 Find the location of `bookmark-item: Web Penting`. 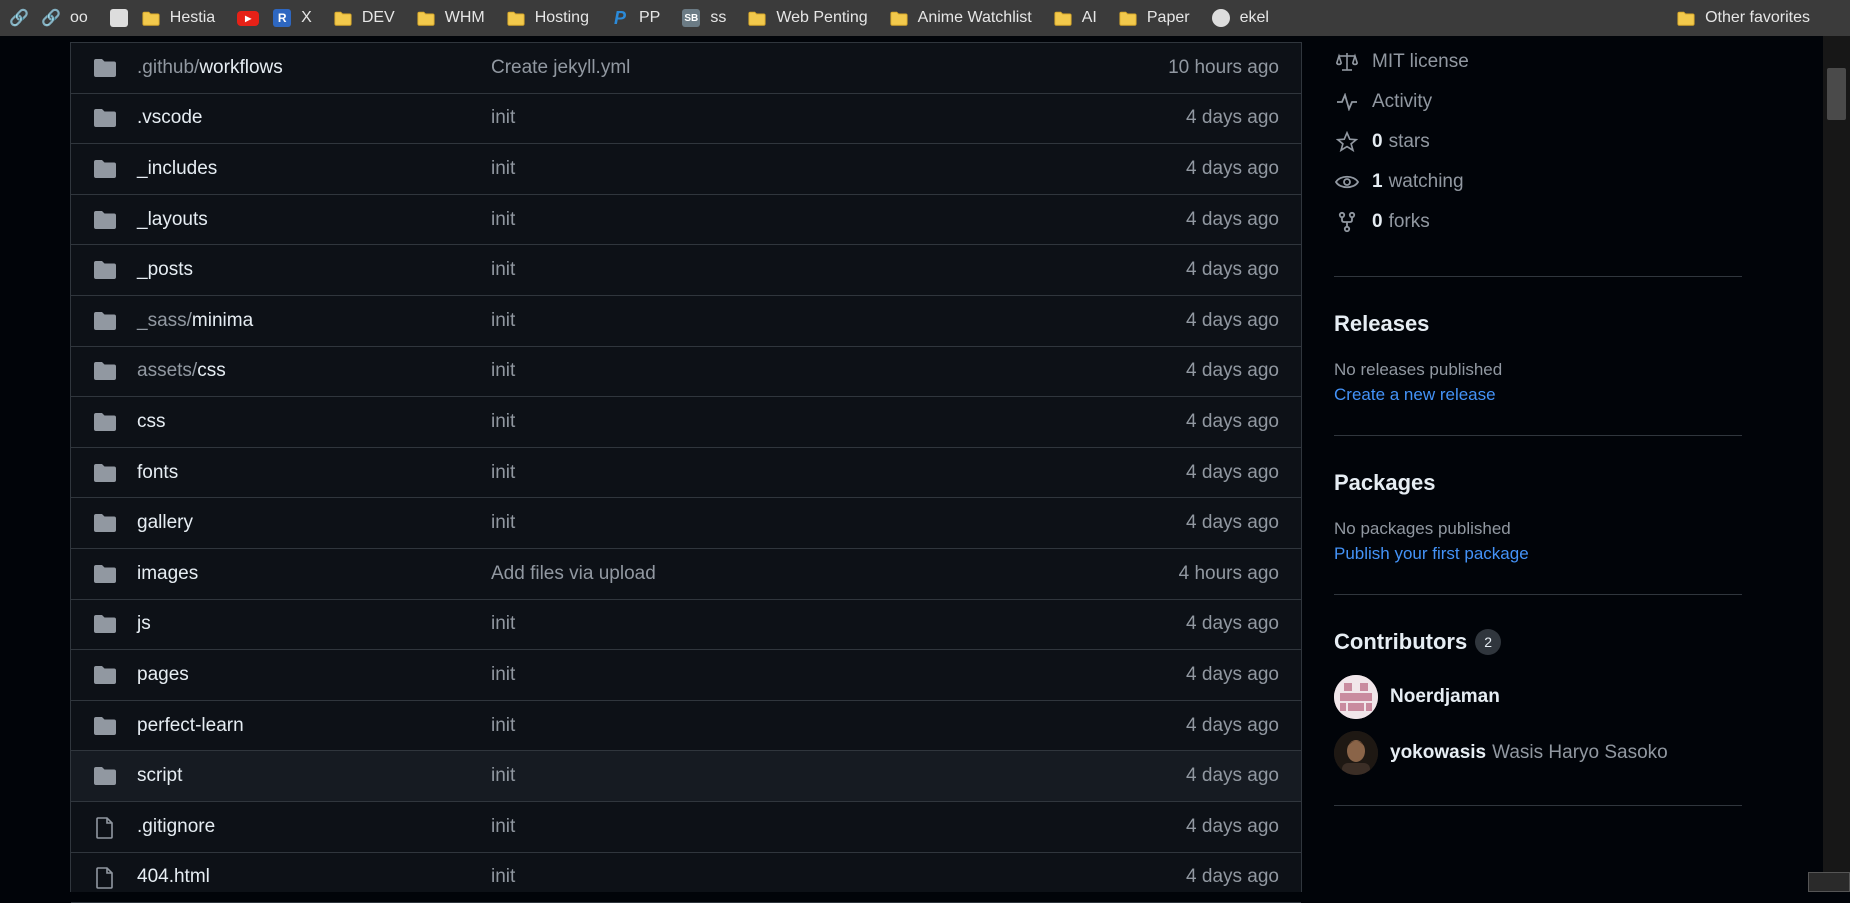

bookmark-item: Web Penting is located at coordinates (807, 18).